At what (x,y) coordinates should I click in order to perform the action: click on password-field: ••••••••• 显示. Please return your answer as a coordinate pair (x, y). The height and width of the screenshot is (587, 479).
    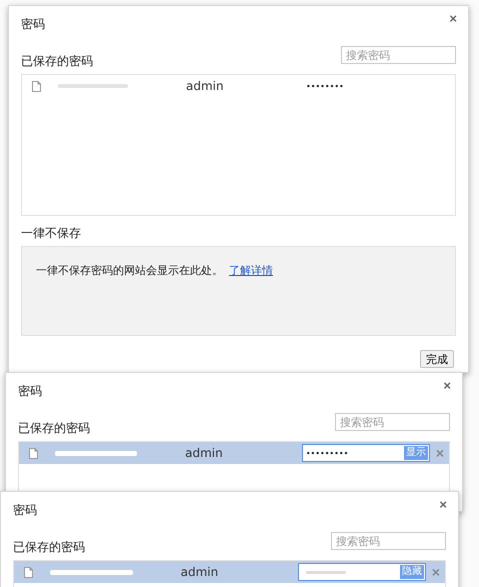
    Looking at the image, I should click on (366, 453).